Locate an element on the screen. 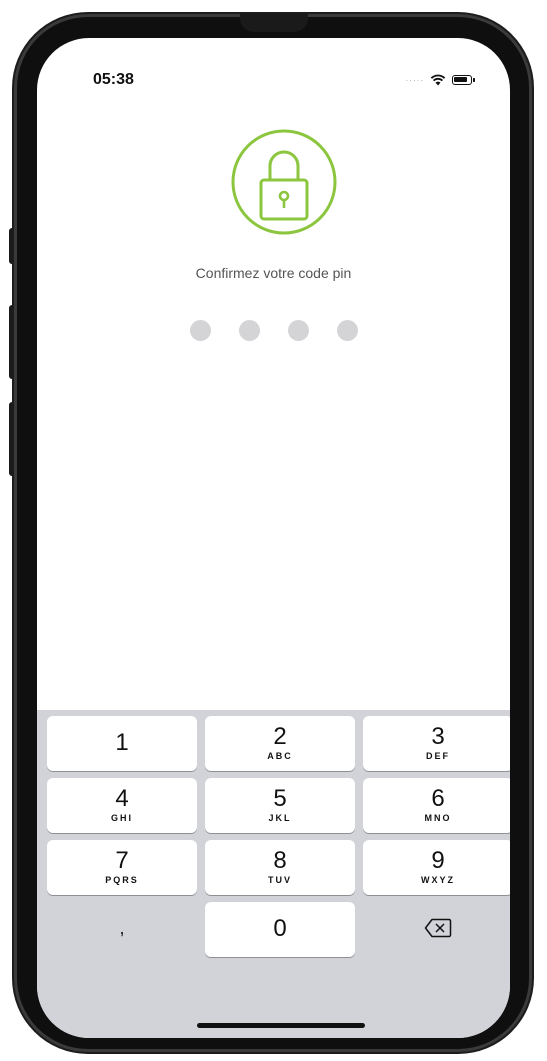 The image size is (547, 1061). key-letters: GHI is located at coordinates (121, 818).